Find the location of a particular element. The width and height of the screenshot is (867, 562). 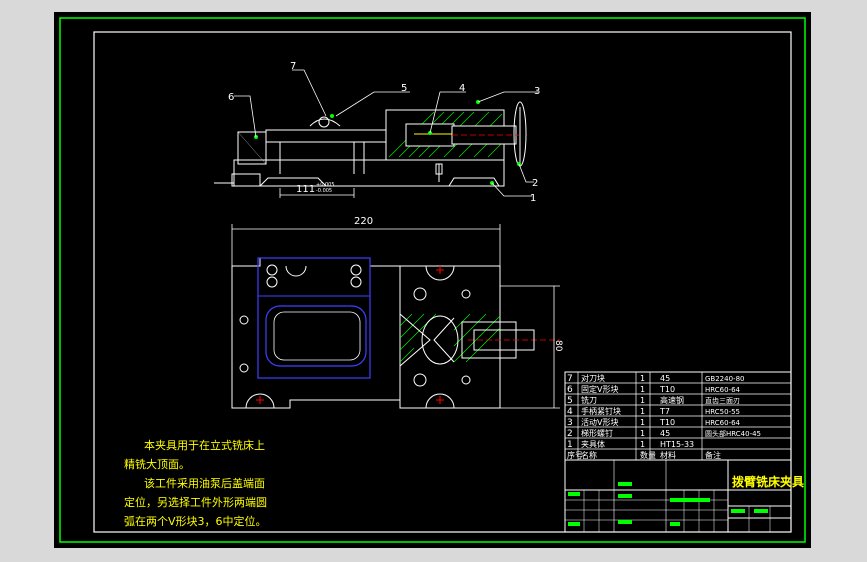

callout-4: 4 is located at coordinates (462, 88).